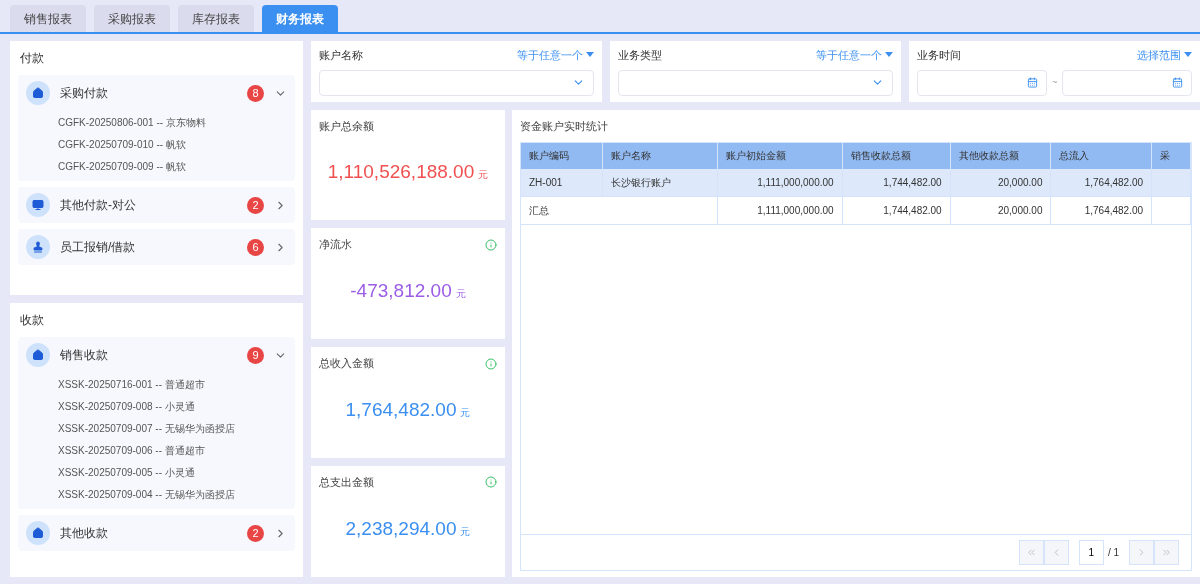  What do you see at coordinates (176, 450) in the screenshot?
I see `menu-subitem: XSSK-20250709-006 -- 普通超市` at bounding box center [176, 450].